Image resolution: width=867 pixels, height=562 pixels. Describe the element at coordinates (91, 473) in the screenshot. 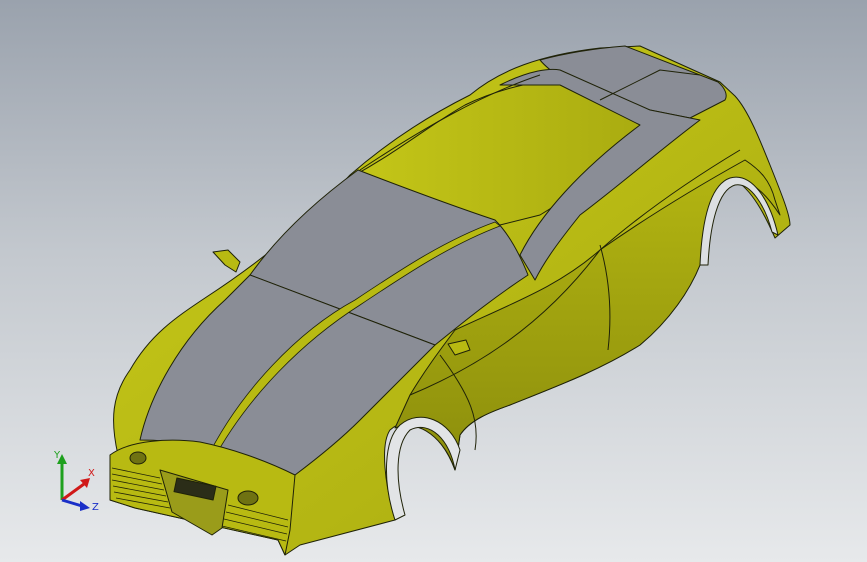

I see `triad-x-label: X` at that location.